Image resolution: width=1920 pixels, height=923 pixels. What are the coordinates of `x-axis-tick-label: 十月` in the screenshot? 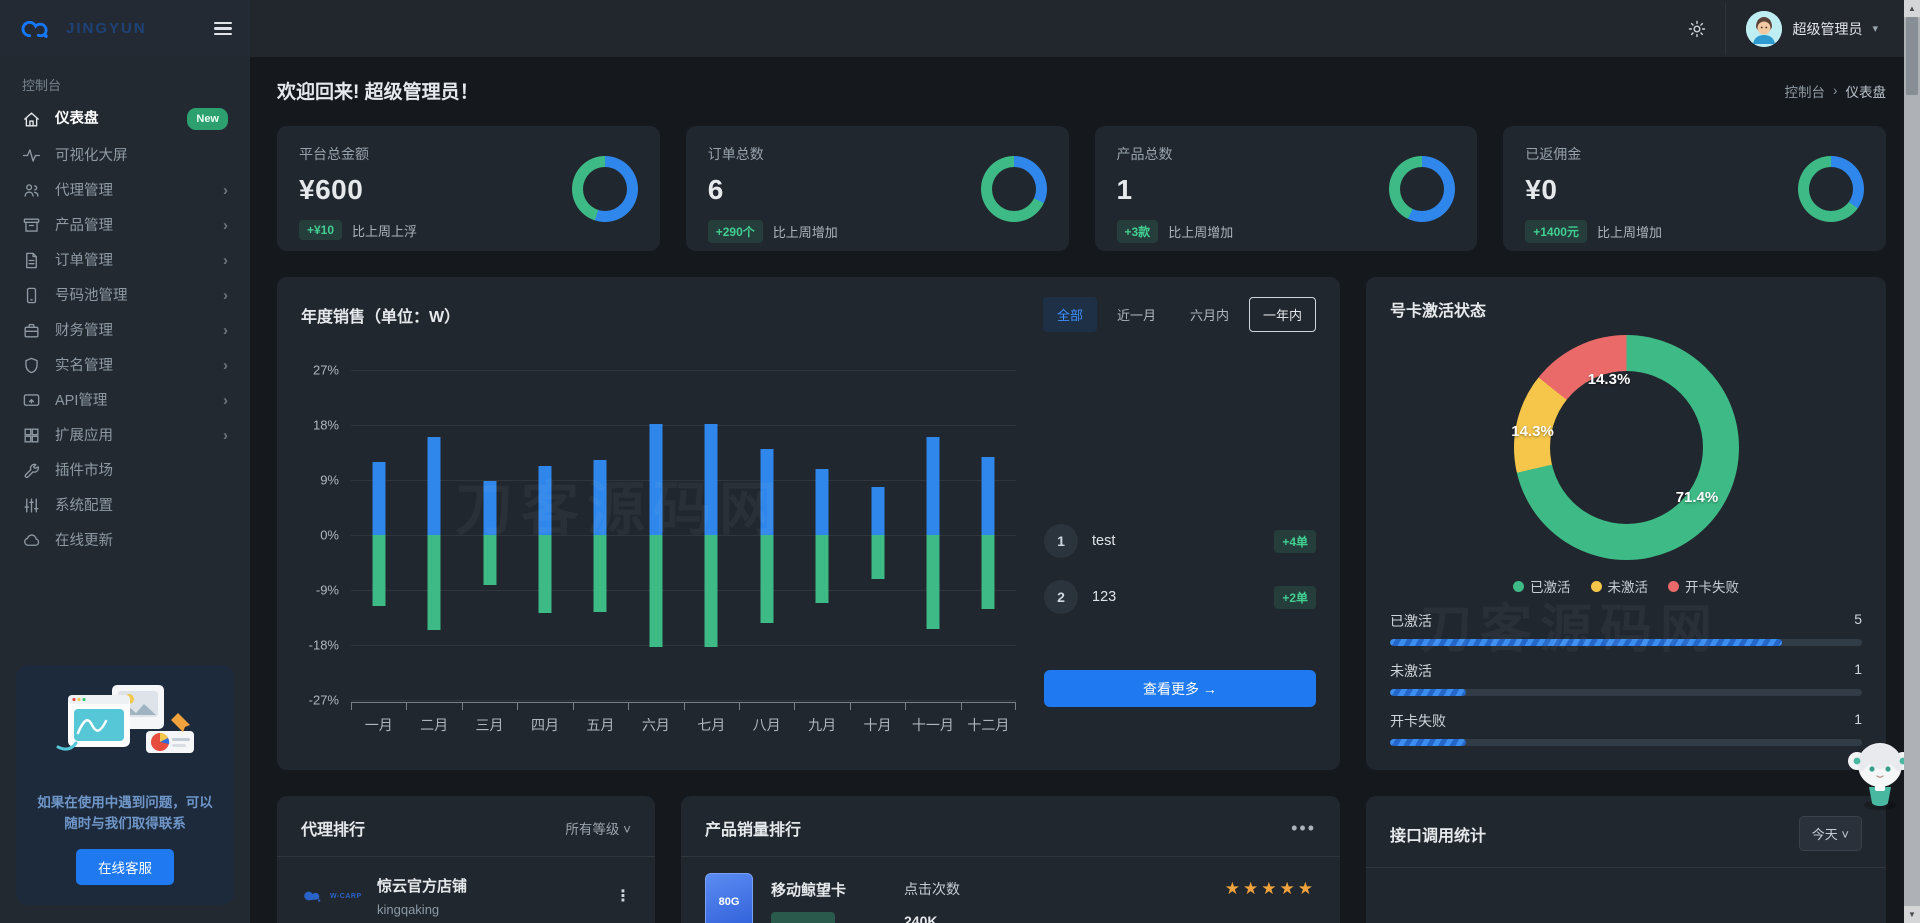 It's located at (877, 719).